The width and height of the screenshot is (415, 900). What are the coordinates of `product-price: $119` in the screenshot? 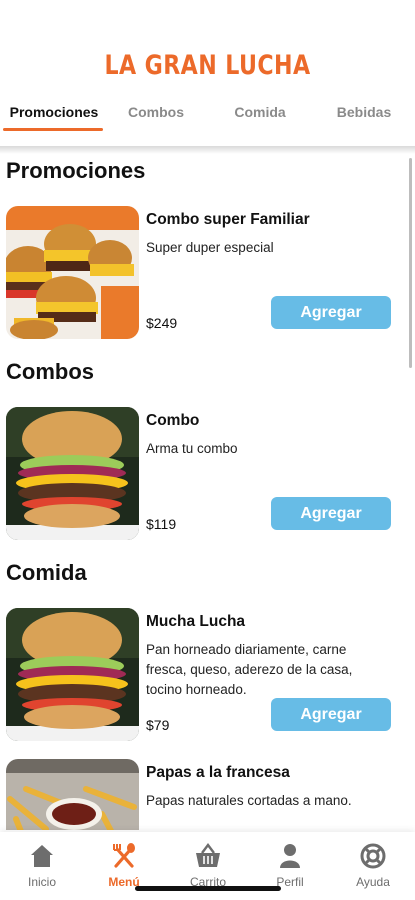 It's located at (161, 524).